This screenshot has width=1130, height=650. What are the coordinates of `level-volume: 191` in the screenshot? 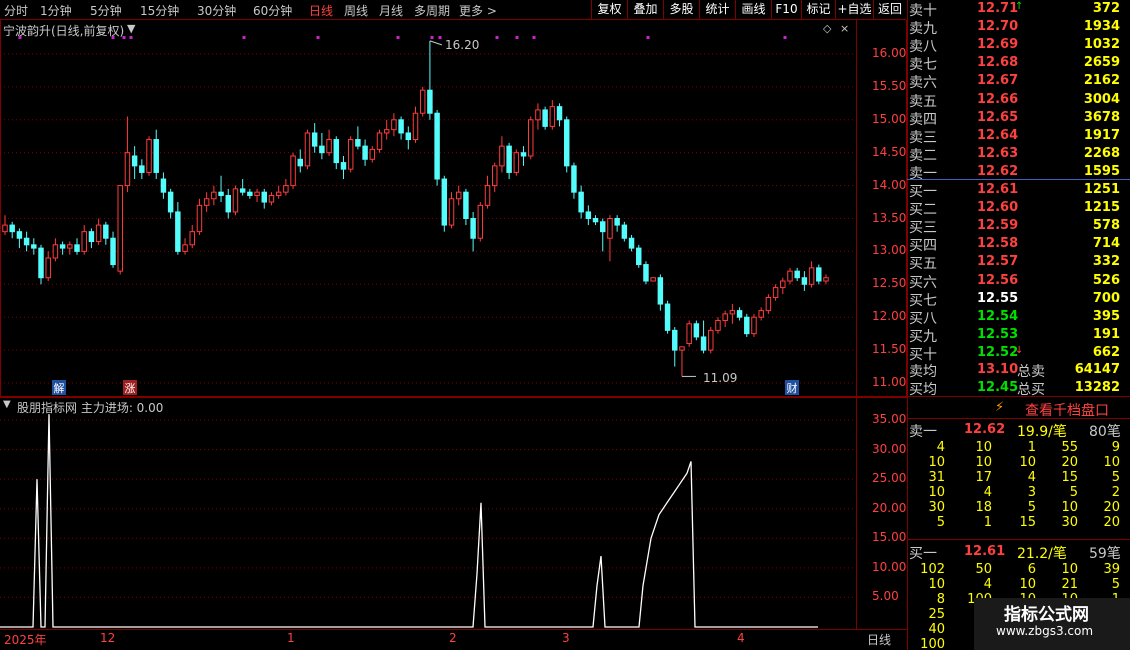 It's located at (1106, 334).